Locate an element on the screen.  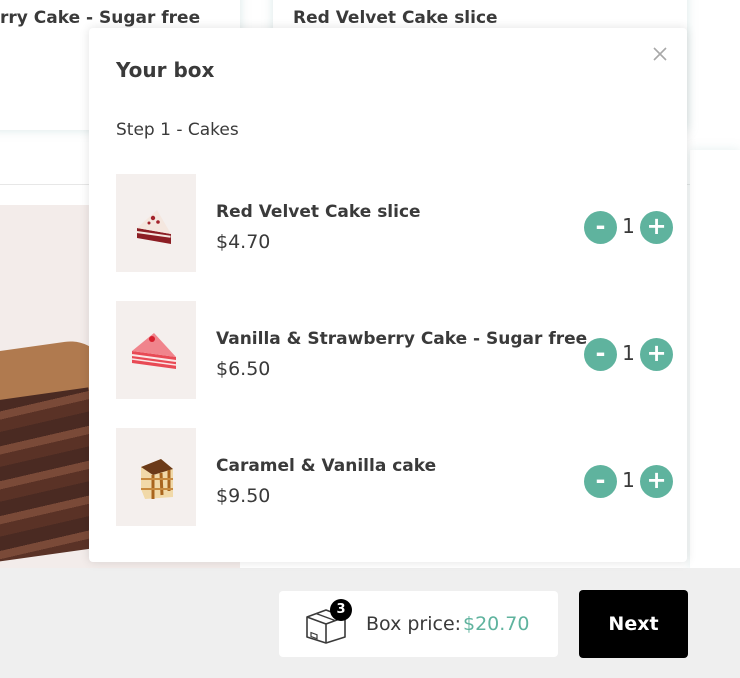
step-label: Step 1 - Cakes is located at coordinates (177, 130).